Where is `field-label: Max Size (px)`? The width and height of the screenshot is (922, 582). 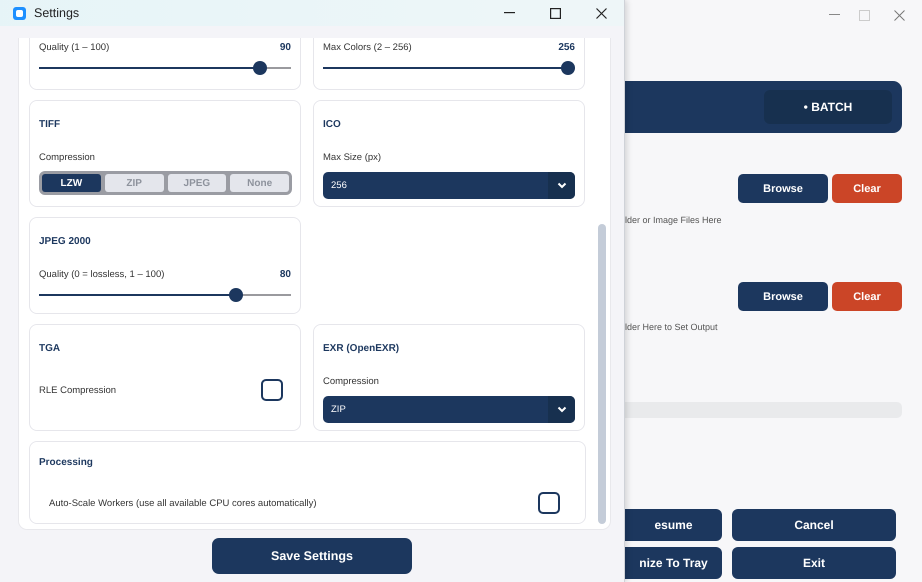
field-label: Max Size (px) is located at coordinates (352, 157).